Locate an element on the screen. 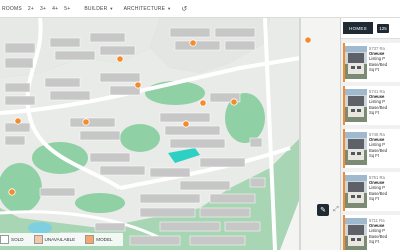 The width and height of the screenshot is (400, 250). bedroom-option-2: 2+ is located at coordinates (31, 9).